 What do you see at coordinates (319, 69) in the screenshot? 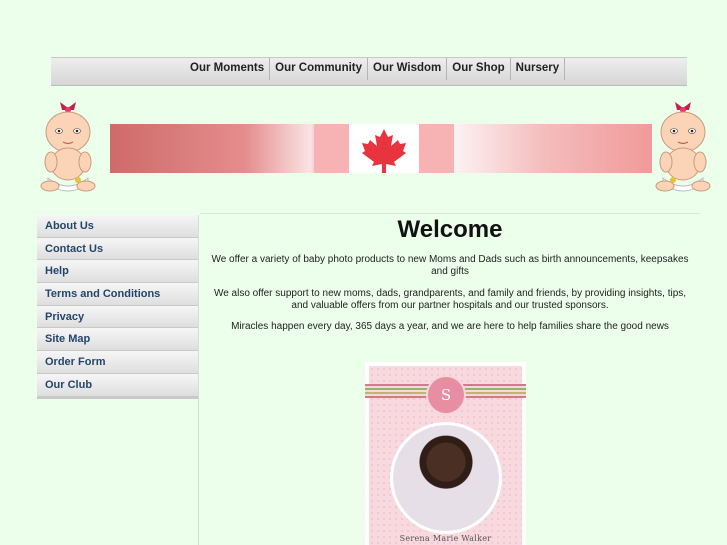
I see `nav-our-community: Our Community` at bounding box center [319, 69].